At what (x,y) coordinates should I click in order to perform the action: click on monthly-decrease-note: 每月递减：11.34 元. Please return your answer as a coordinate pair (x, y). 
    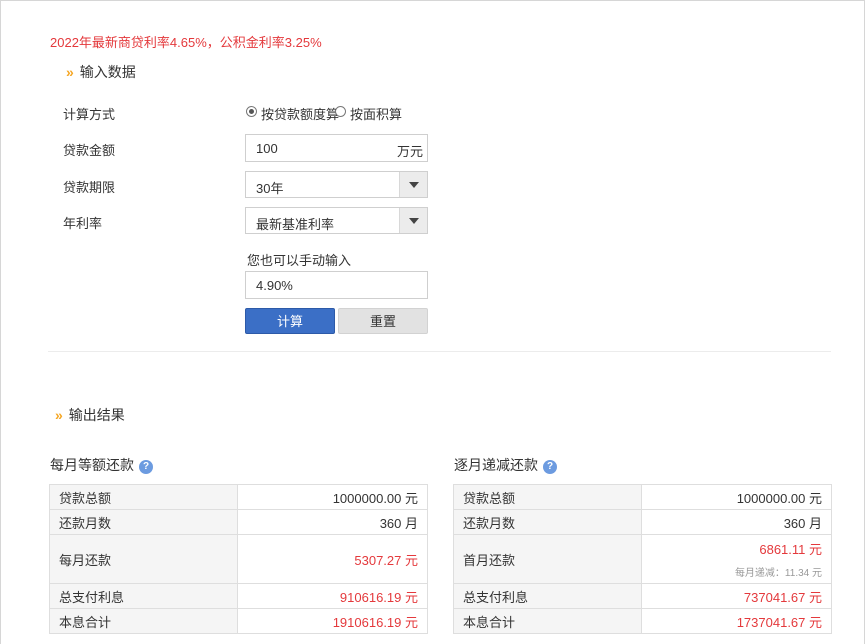
    Looking at the image, I should click on (778, 573).